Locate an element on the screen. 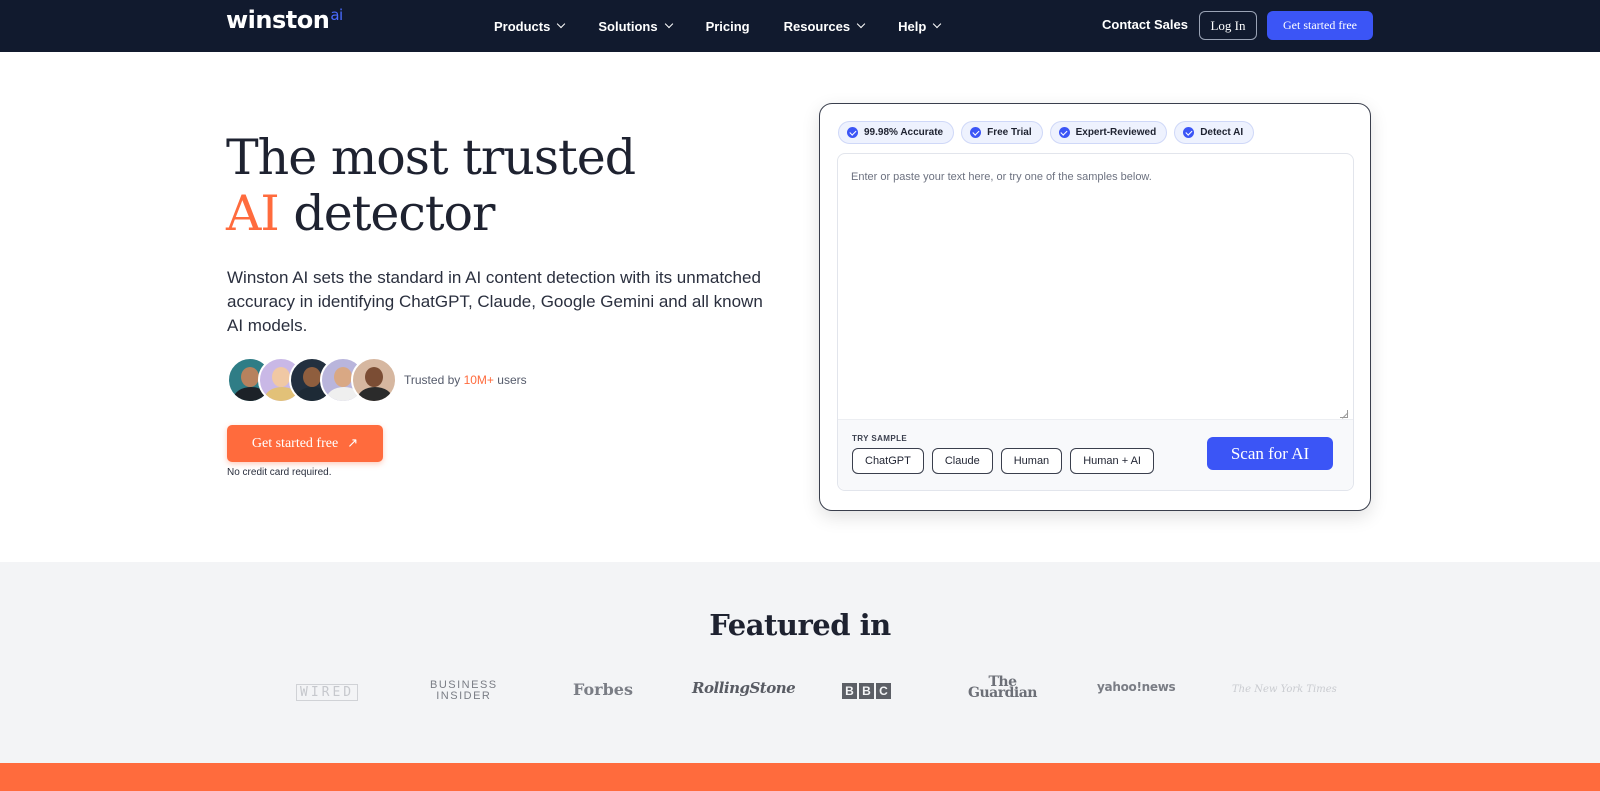 Image resolution: width=1600 pixels, height=791 pixels. hero-get-started-button: Get started free ↗ is located at coordinates (305, 443).